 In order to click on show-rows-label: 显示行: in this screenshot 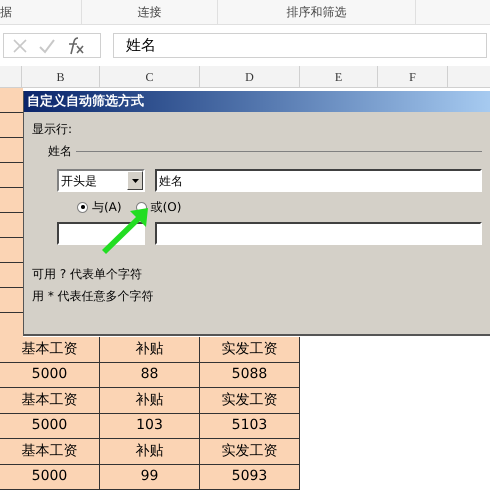, I will do `click(53, 129)`.